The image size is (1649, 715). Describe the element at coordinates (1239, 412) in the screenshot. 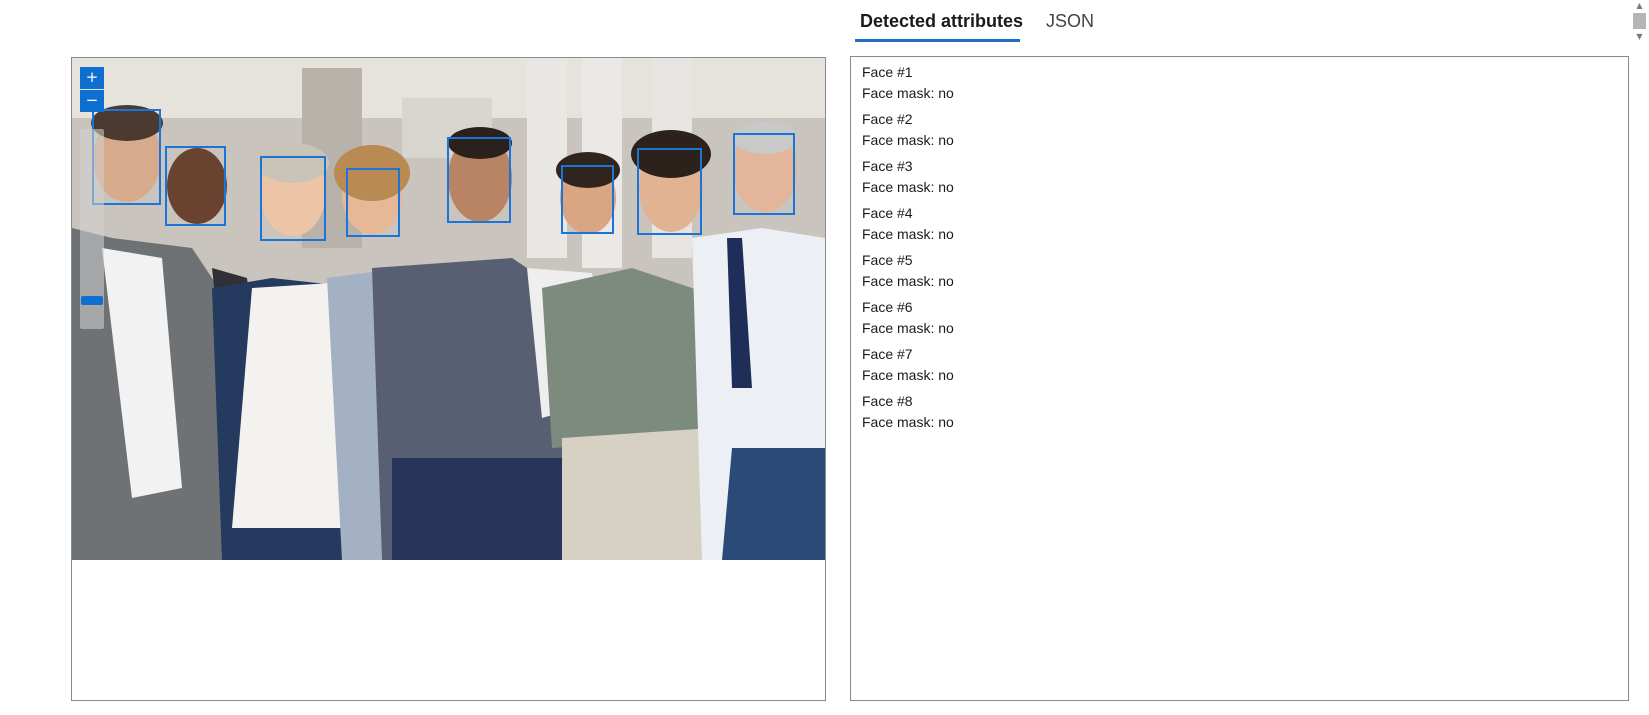

I see `face-result-8: Face #8 Face mask: no` at that location.